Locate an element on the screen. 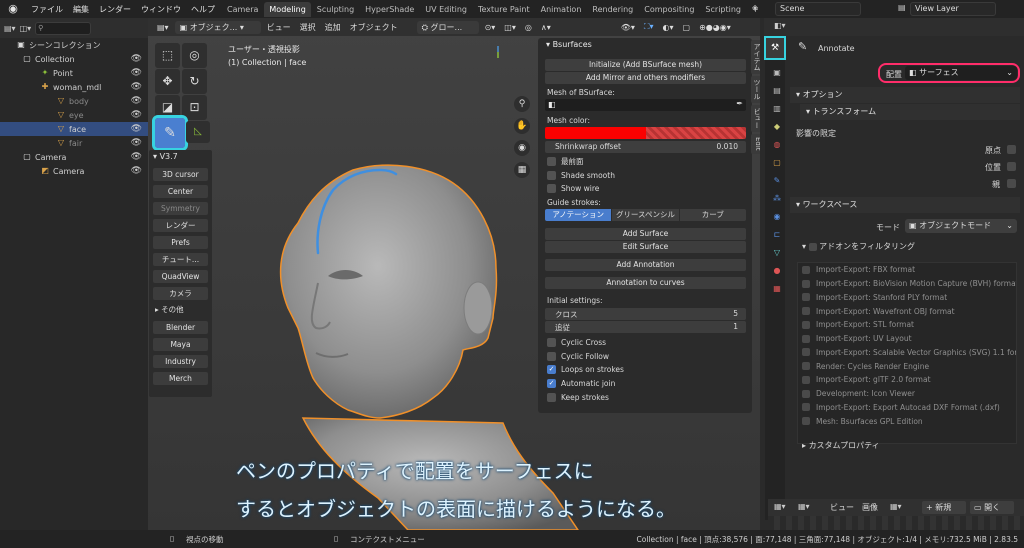 The height and width of the screenshot is (548, 1024). addon-row: Mesh: Bsurfaces GPL Edition is located at coordinates (907, 421).